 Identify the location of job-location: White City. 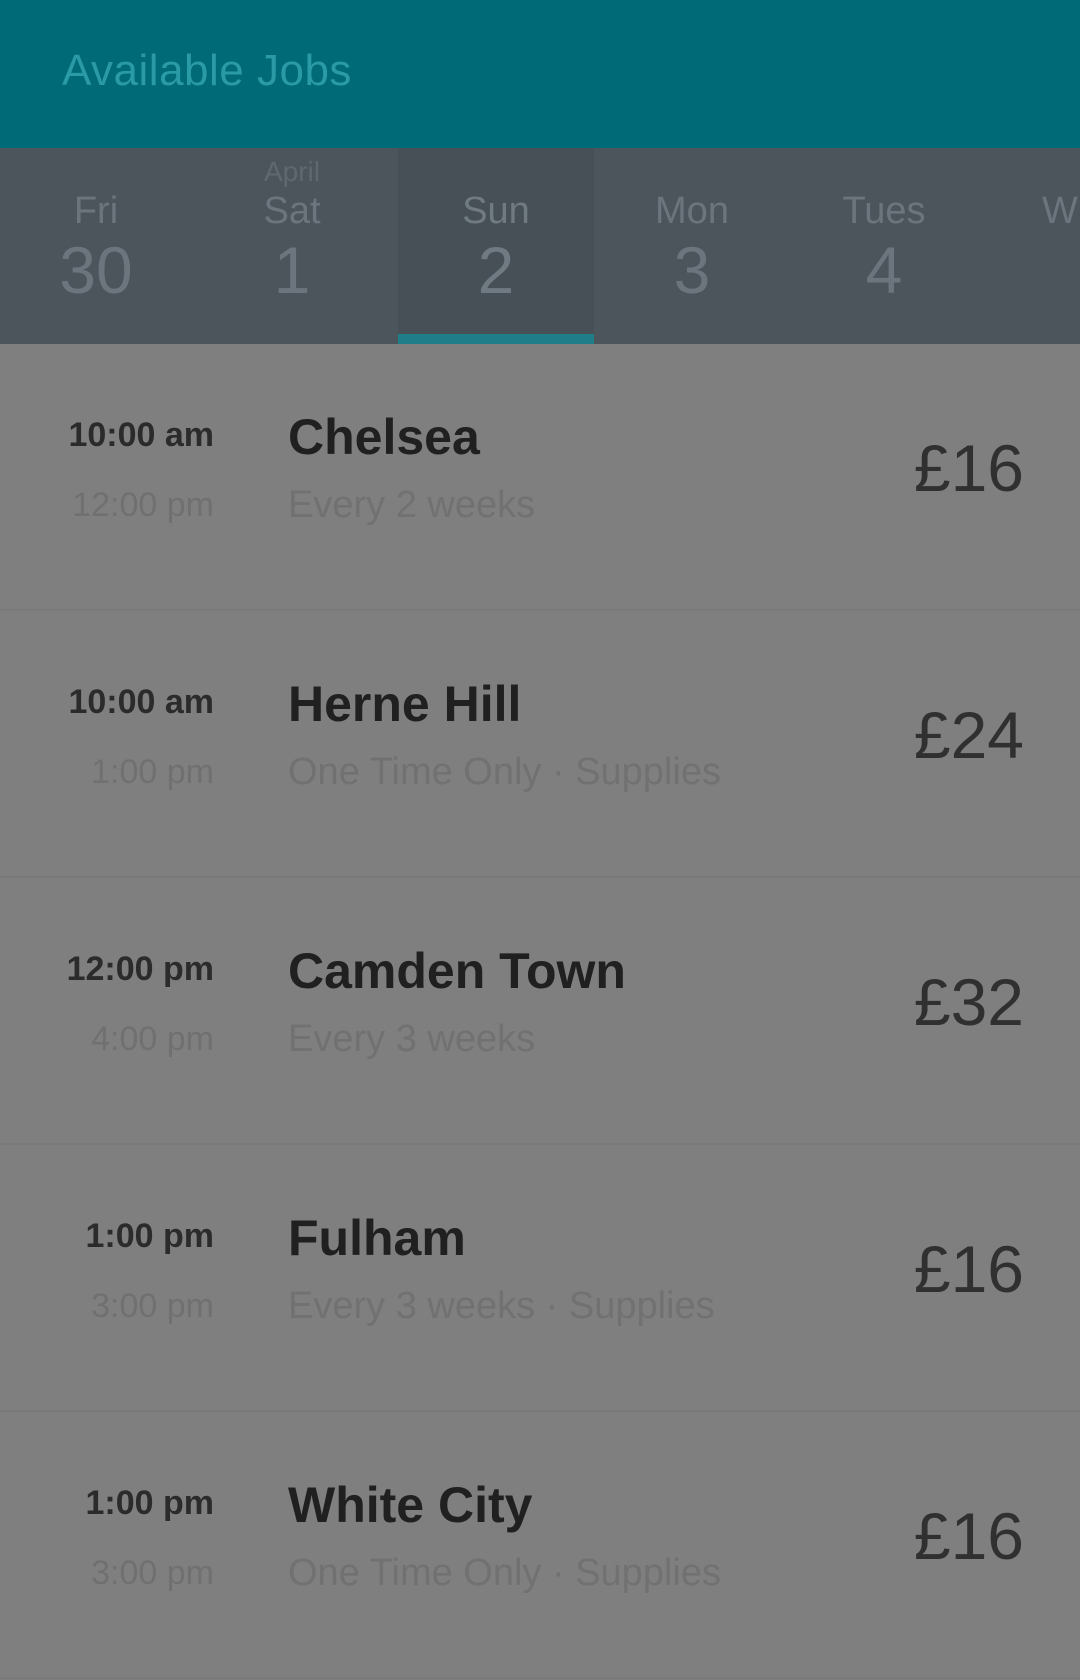
(410, 1505).